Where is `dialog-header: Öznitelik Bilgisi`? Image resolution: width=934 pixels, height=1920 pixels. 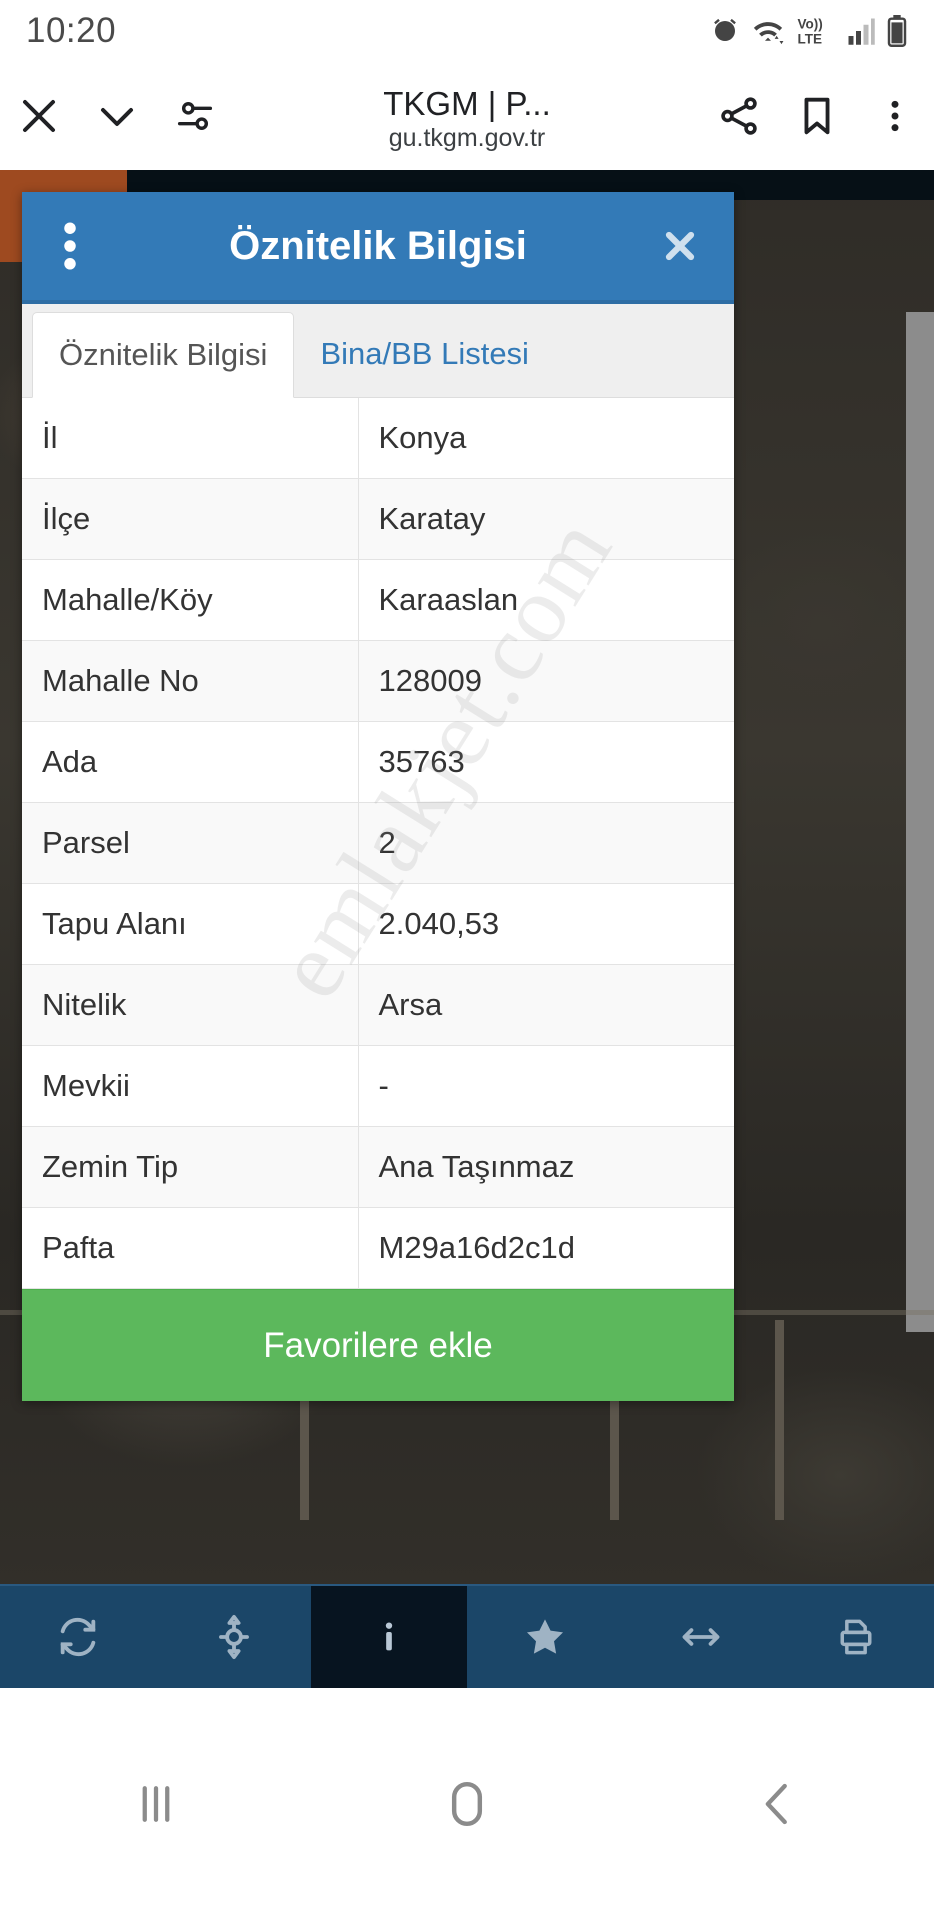 dialog-header: Öznitelik Bilgisi is located at coordinates (378, 248).